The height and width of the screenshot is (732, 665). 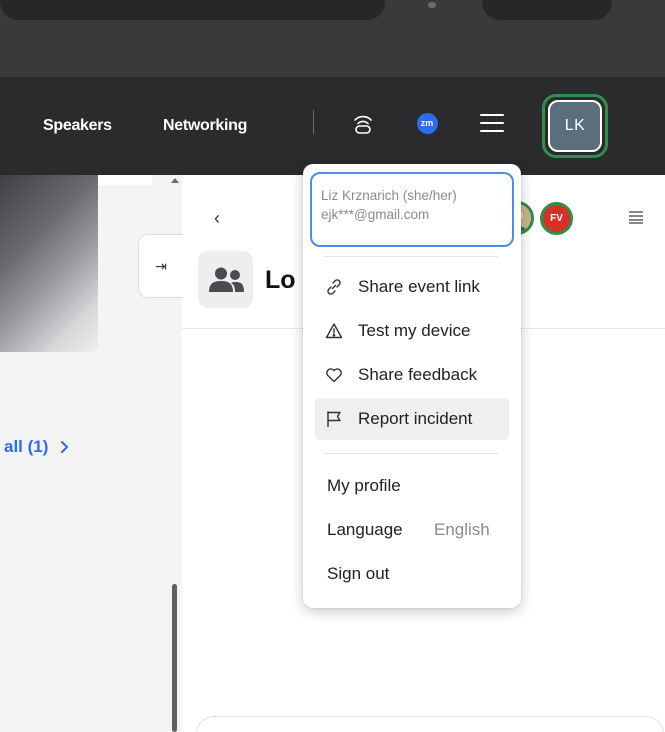 What do you see at coordinates (77, 126) in the screenshot?
I see `nav-link-speakers: Speakers` at bounding box center [77, 126].